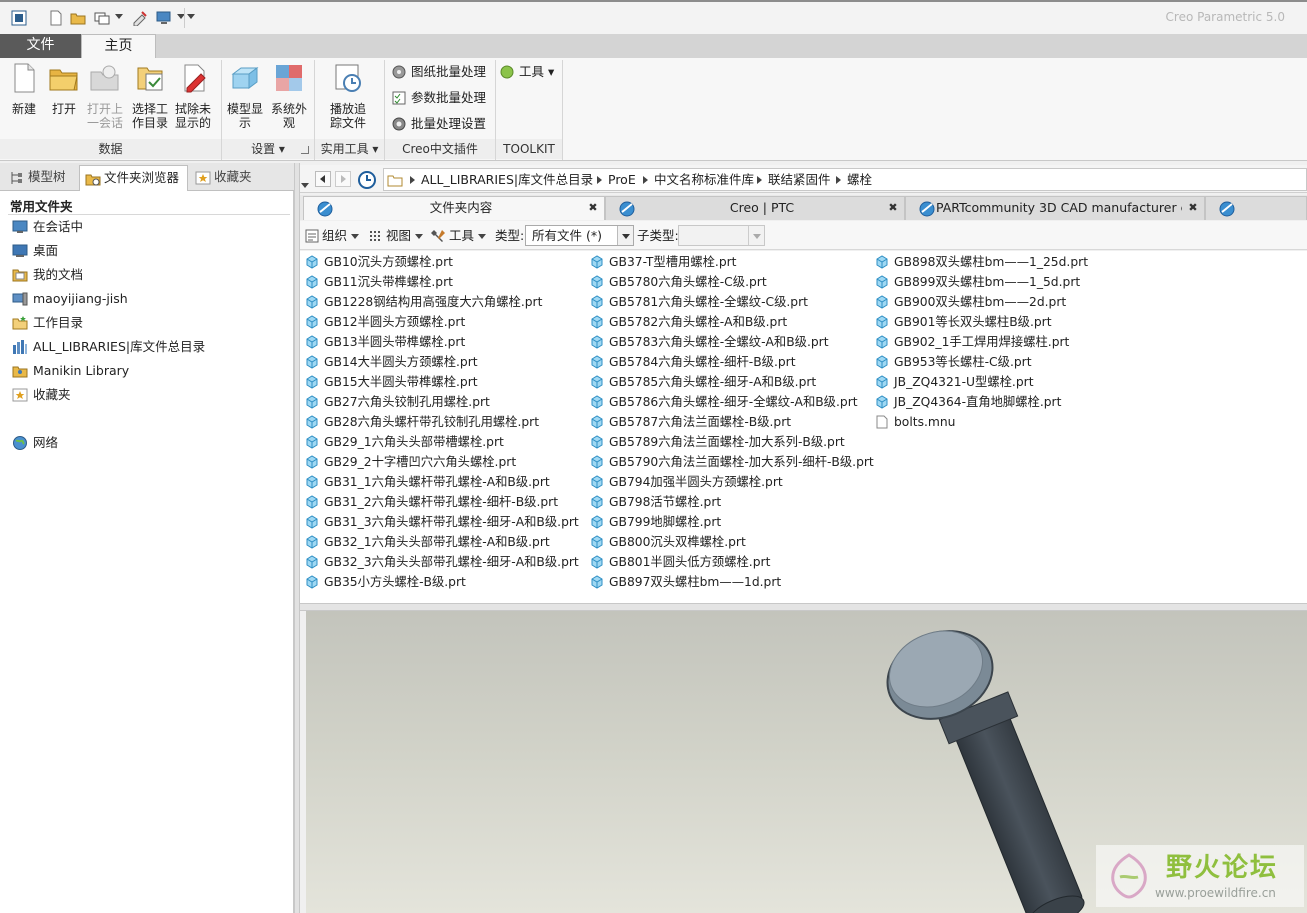  Describe the element at coordinates (437, 98) in the screenshot. I see `param-batch-button: 参数批量处理` at that location.